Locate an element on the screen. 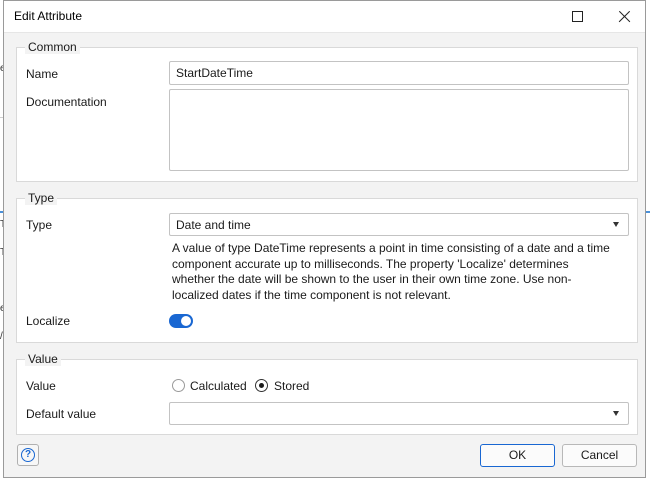 The width and height of the screenshot is (650, 481). default-value-select is located at coordinates (399, 413).